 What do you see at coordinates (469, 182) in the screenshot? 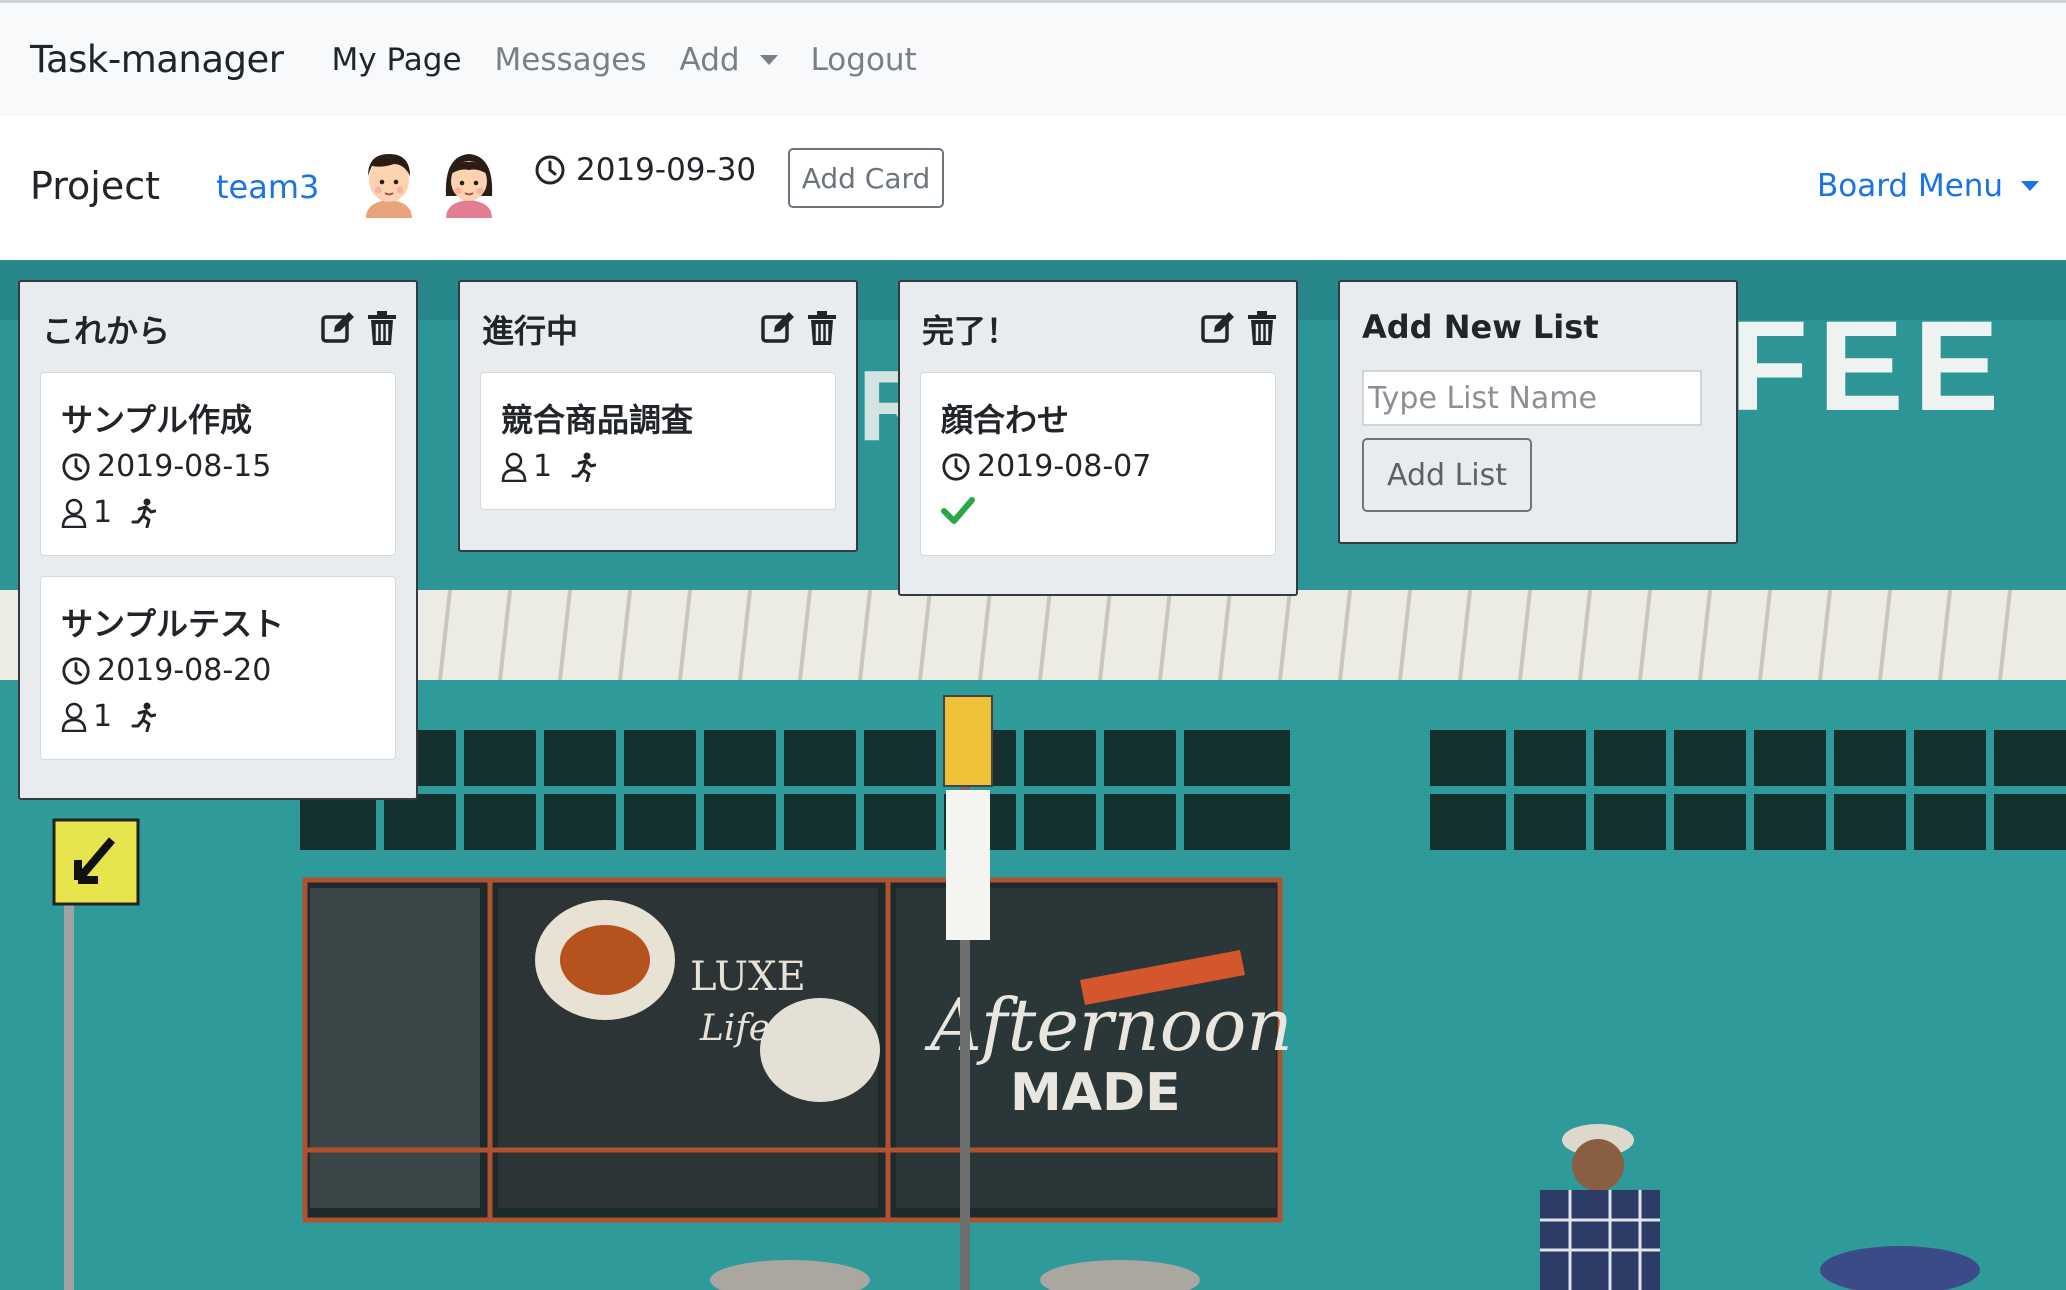
I see `member-avatar-female` at bounding box center [469, 182].